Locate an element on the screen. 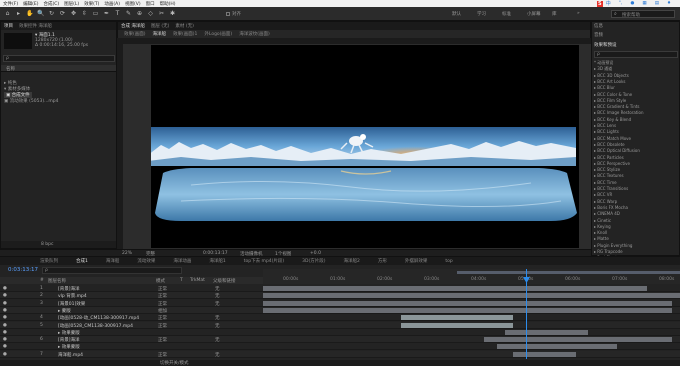 The image size is (680, 366). menu-item-7: 窗口 is located at coordinates (150, 4).